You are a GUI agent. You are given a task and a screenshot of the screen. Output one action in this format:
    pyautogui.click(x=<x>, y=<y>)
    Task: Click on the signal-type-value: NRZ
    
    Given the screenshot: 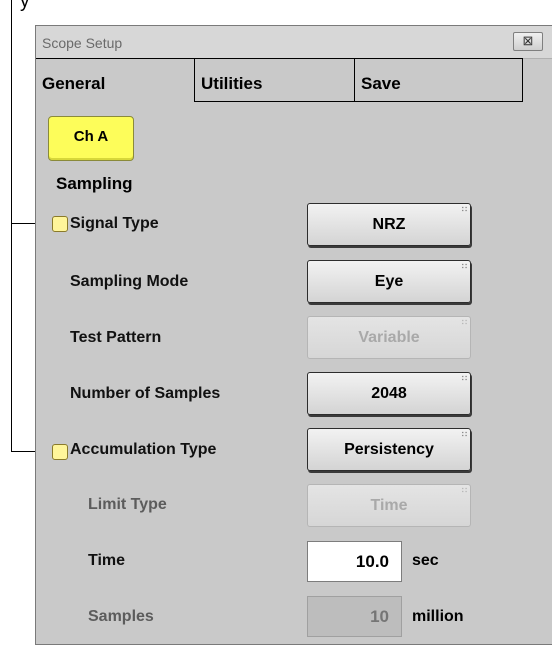 What is the action you would take?
    pyautogui.click(x=389, y=224)
    